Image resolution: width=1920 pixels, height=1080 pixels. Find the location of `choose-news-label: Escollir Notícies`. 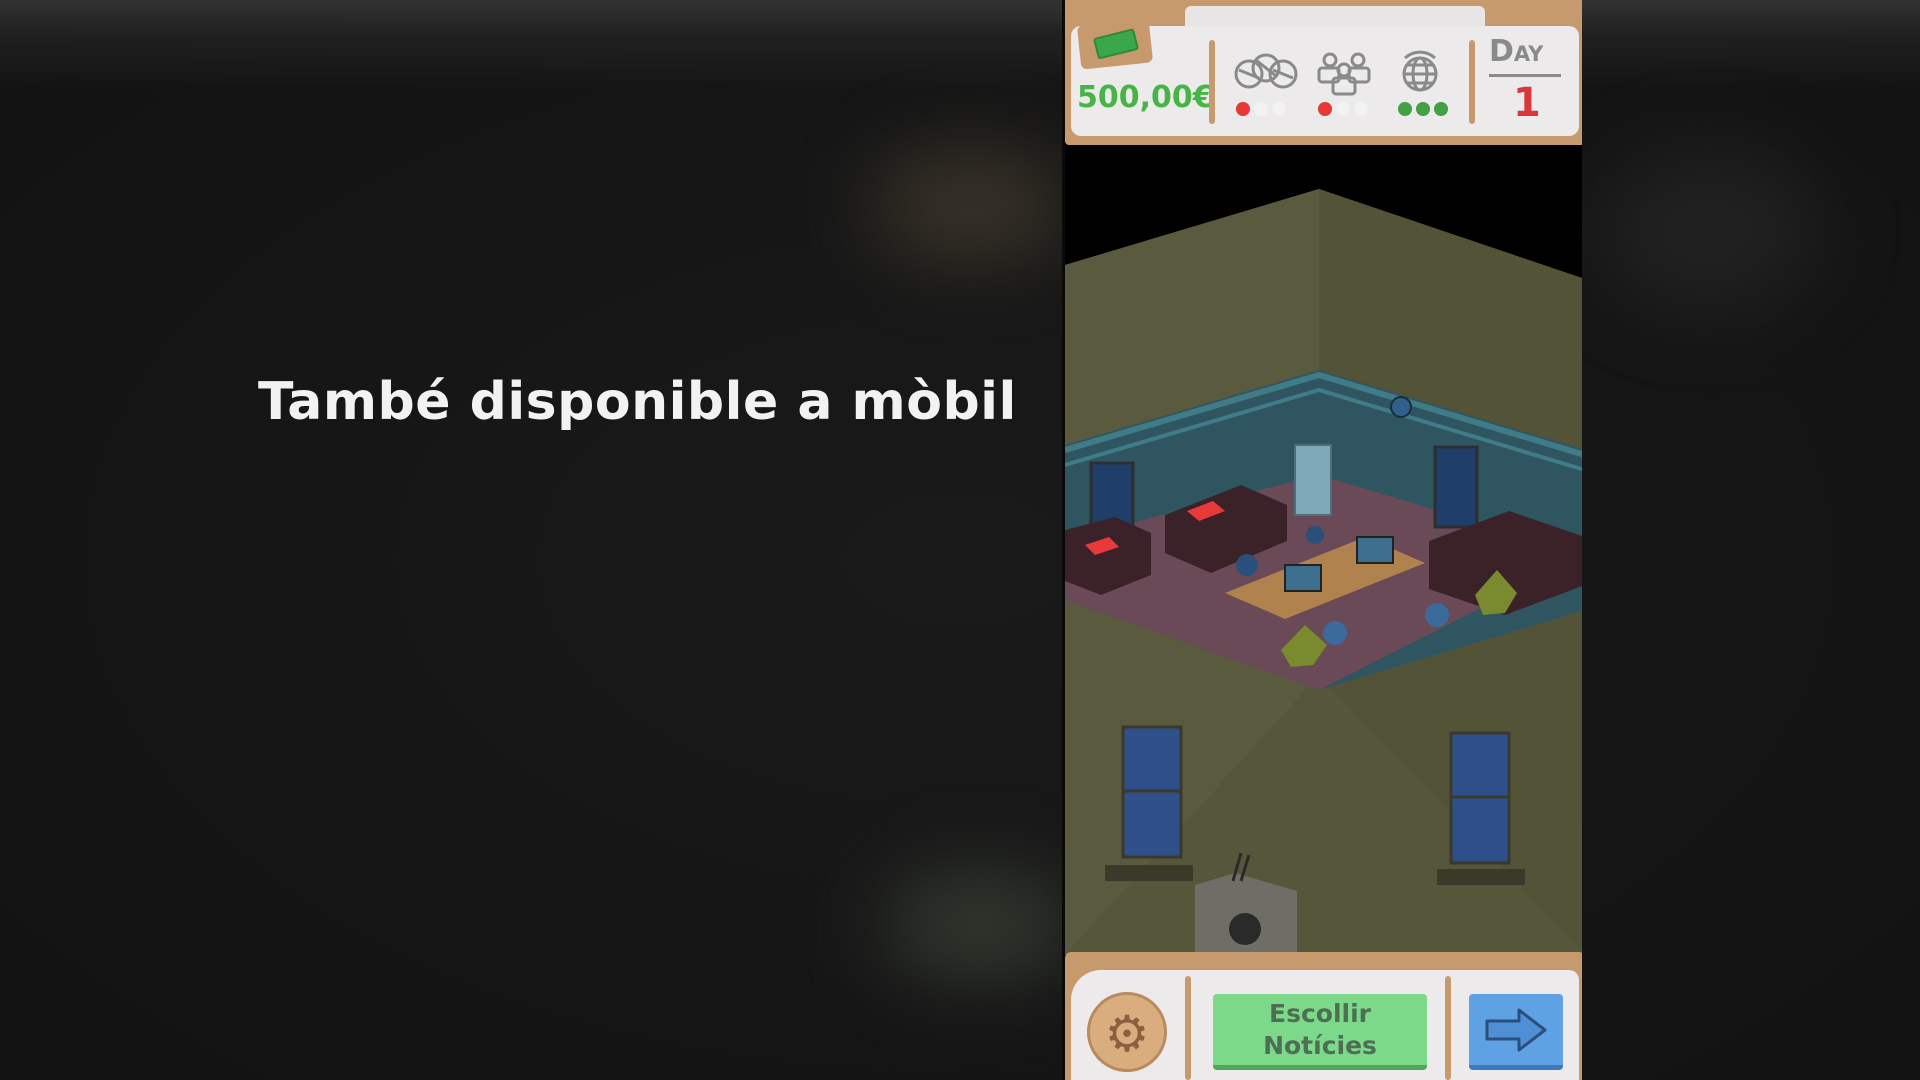

choose-news-label: Escollir Notícies is located at coordinates (1320, 1029).